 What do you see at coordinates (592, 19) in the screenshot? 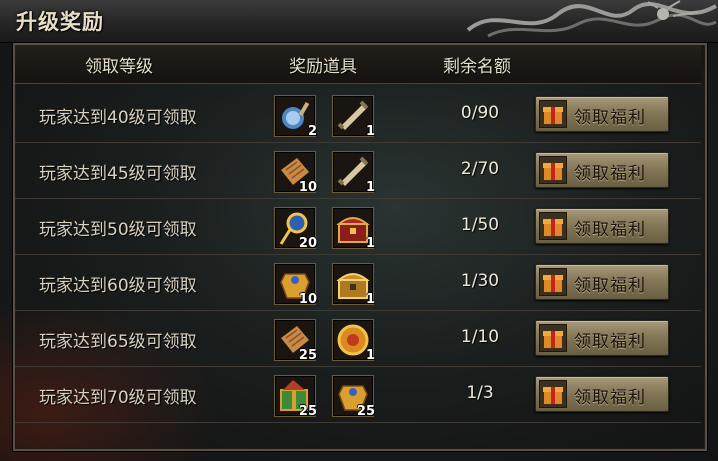
I see `dragon-ornament-icon` at bounding box center [592, 19].